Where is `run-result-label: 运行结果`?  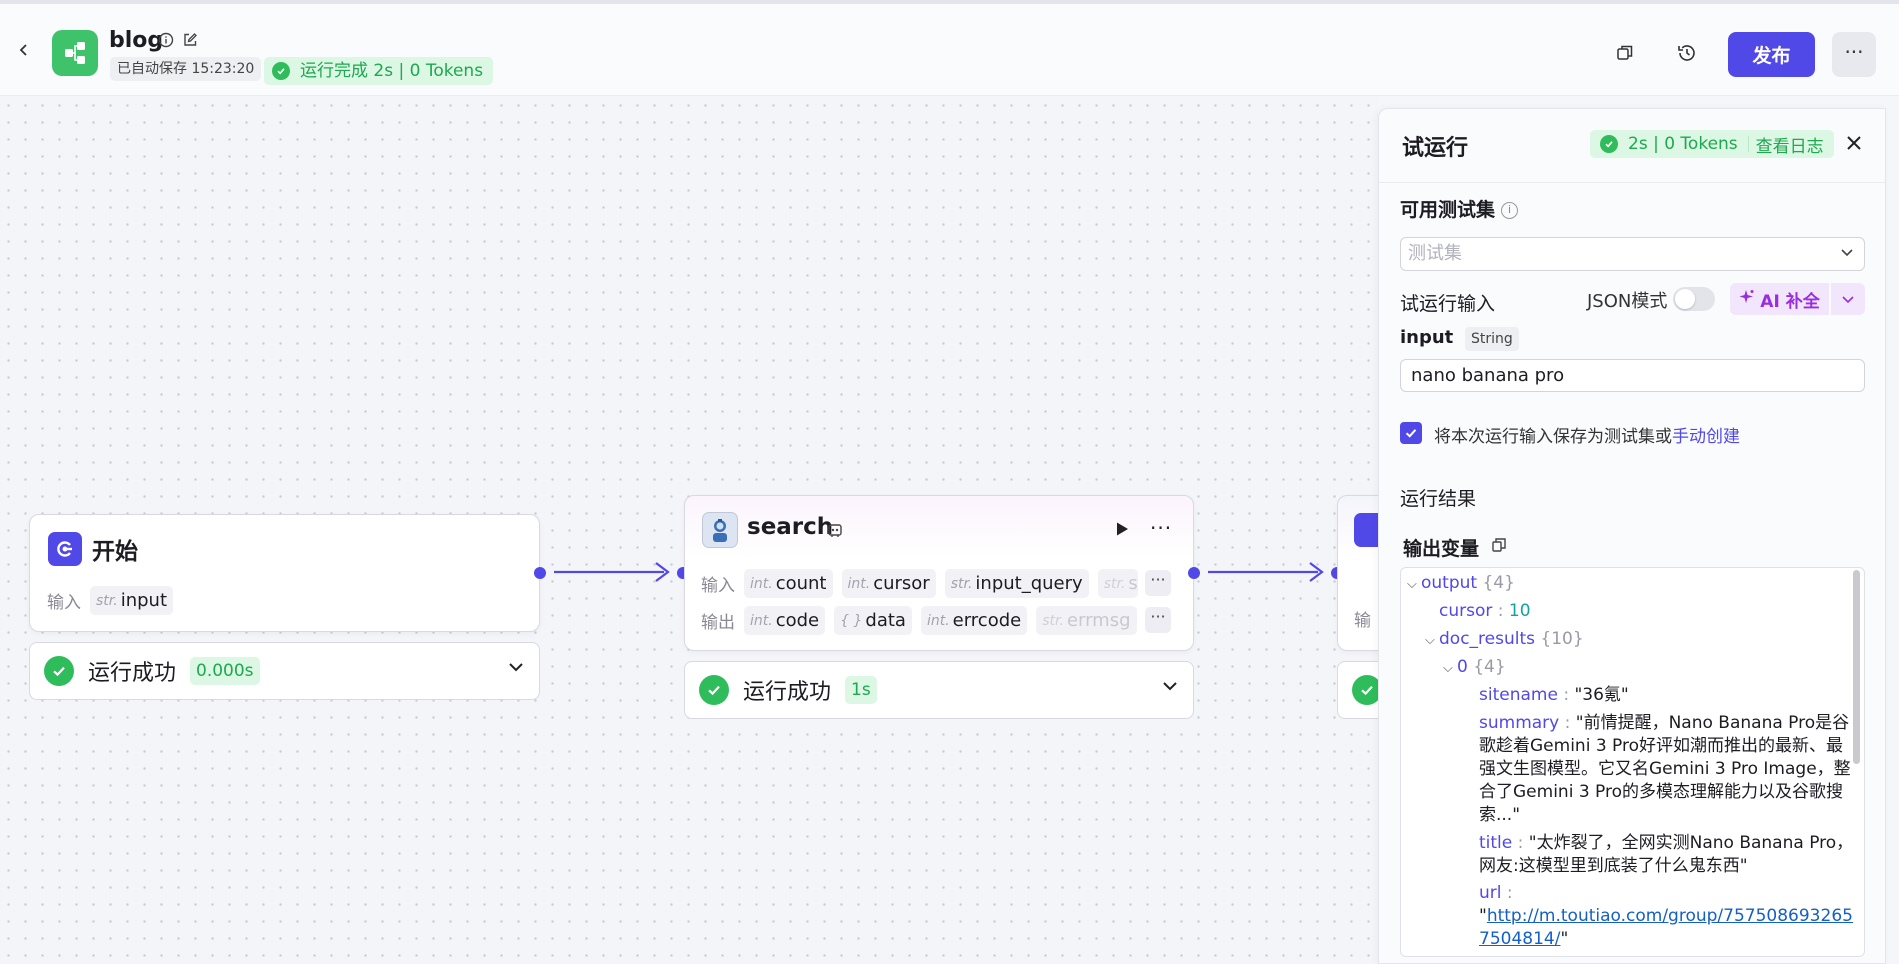
run-result-label: 运行结果 is located at coordinates (1438, 499).